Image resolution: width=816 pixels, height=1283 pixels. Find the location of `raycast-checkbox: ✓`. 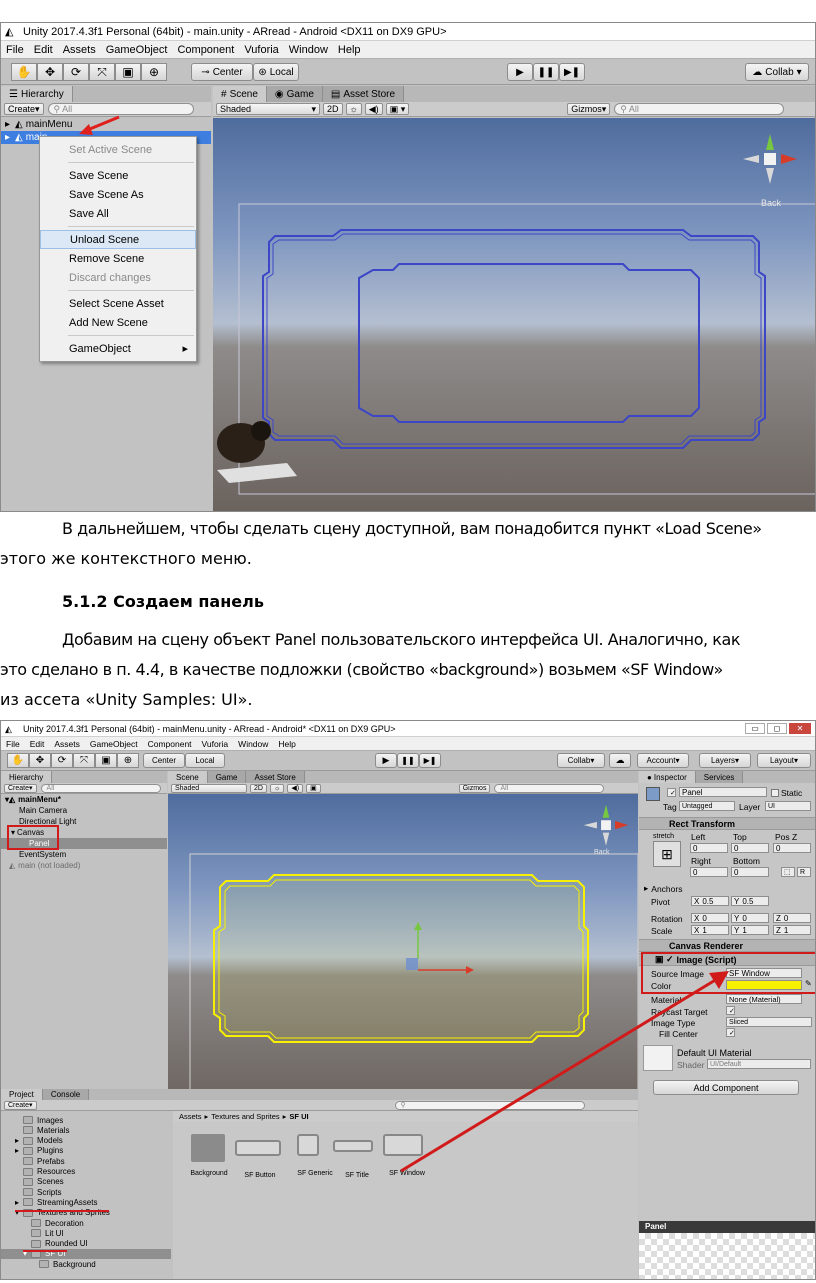

raycast-checkbox: ✓ is located at coordinates (730, 1010).